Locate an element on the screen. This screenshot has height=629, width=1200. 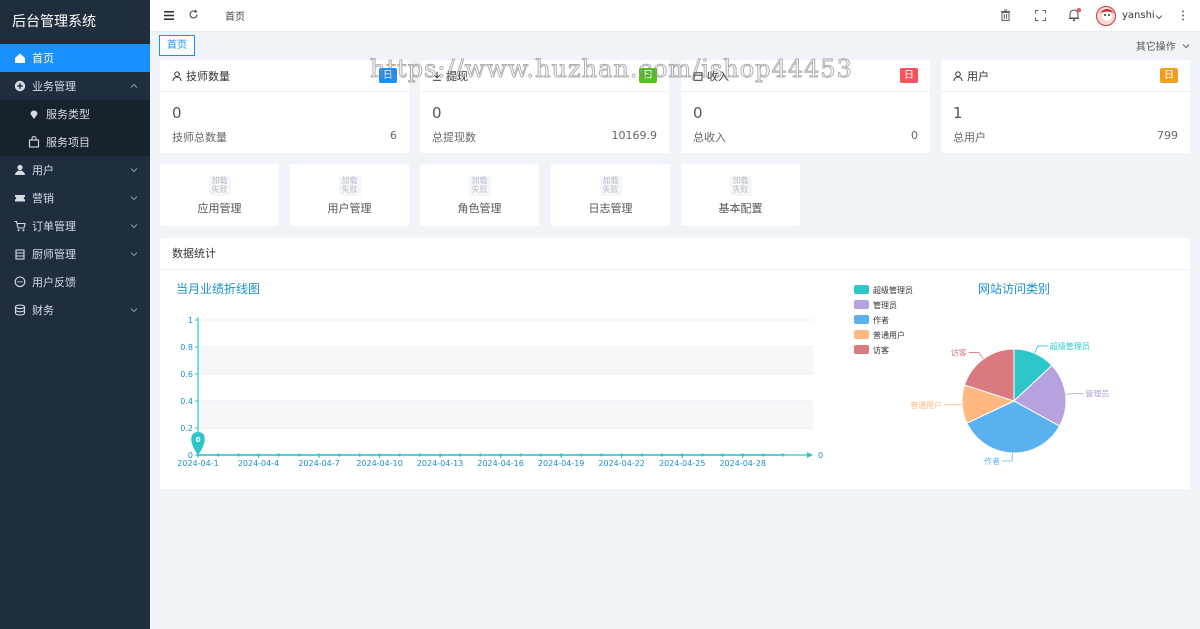
sidebar-item-label: 用户反馈 is located at coordinates (54, 282).